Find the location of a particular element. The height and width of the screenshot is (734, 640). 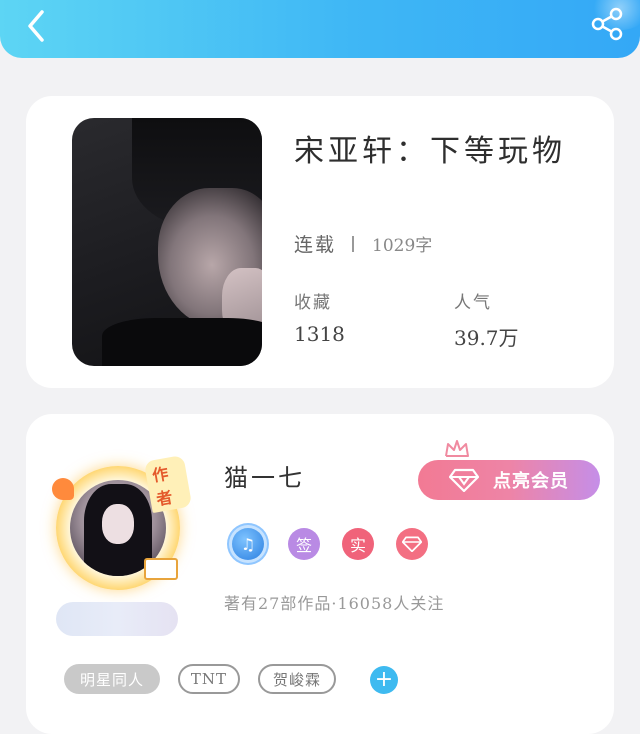

diamond-badge-icon is located at coordinates (412, 544).